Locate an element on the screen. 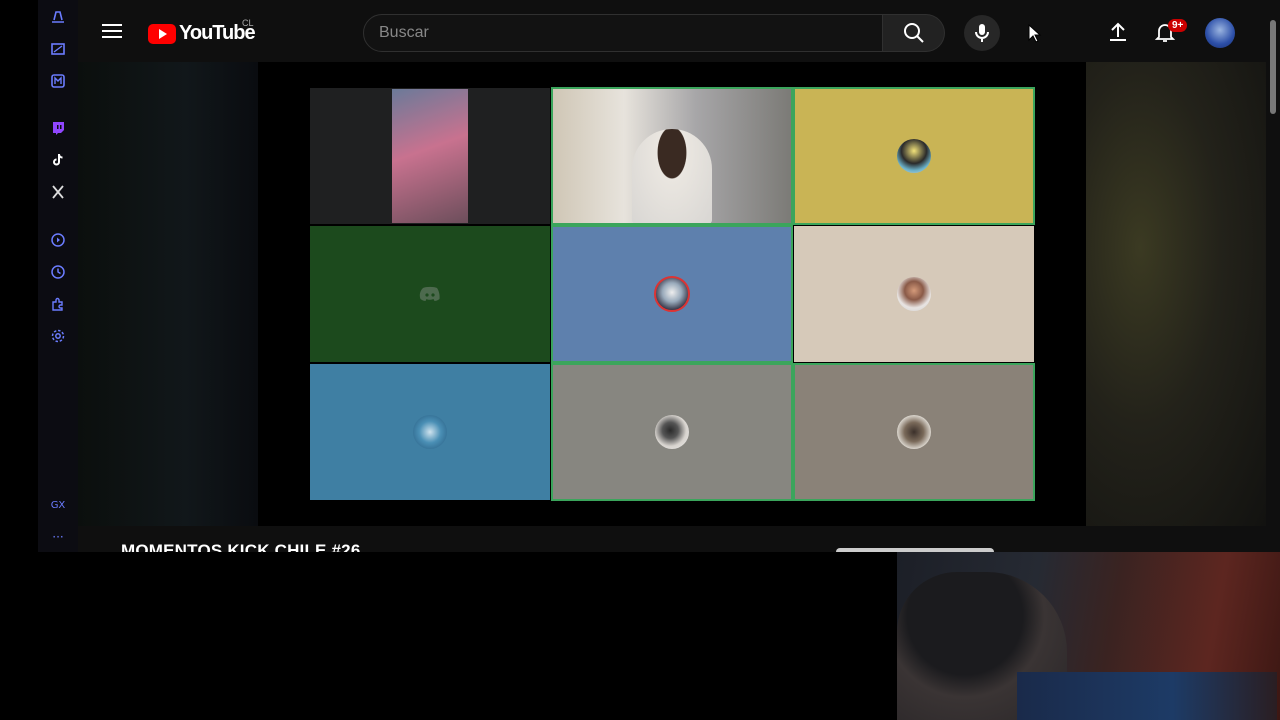  discord-icon is located at coordinates (429, 293).